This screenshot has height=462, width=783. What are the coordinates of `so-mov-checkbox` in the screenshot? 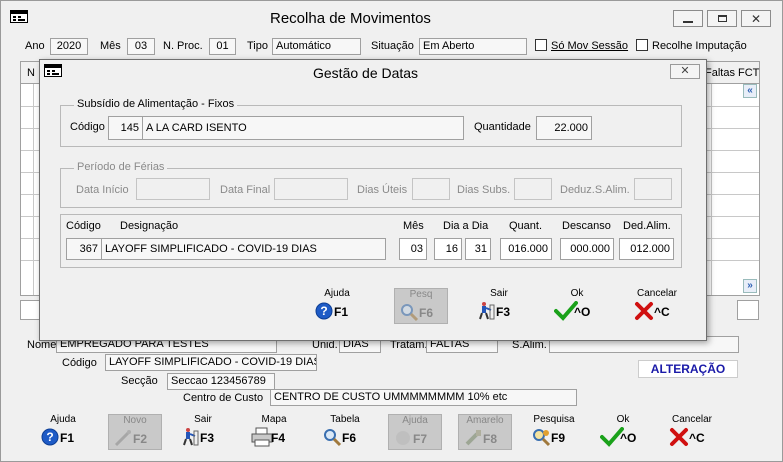 It's located at (541, 45).